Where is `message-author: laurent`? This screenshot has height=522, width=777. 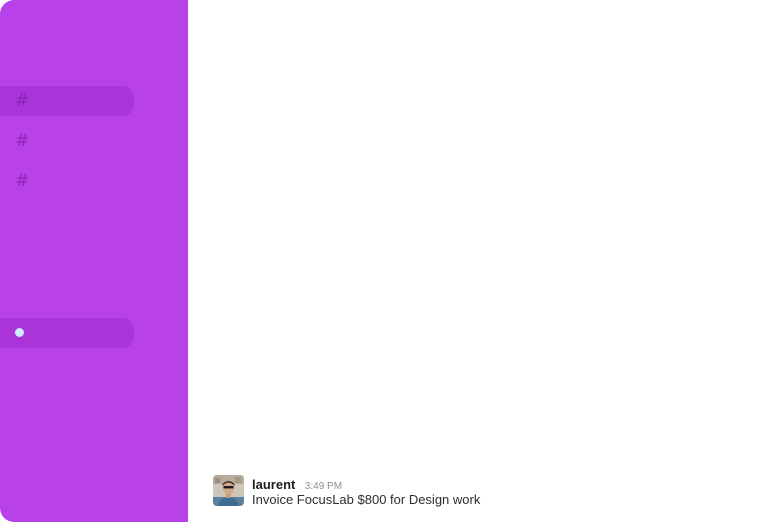 message-author: laurent is located at coordinates (273, 484).